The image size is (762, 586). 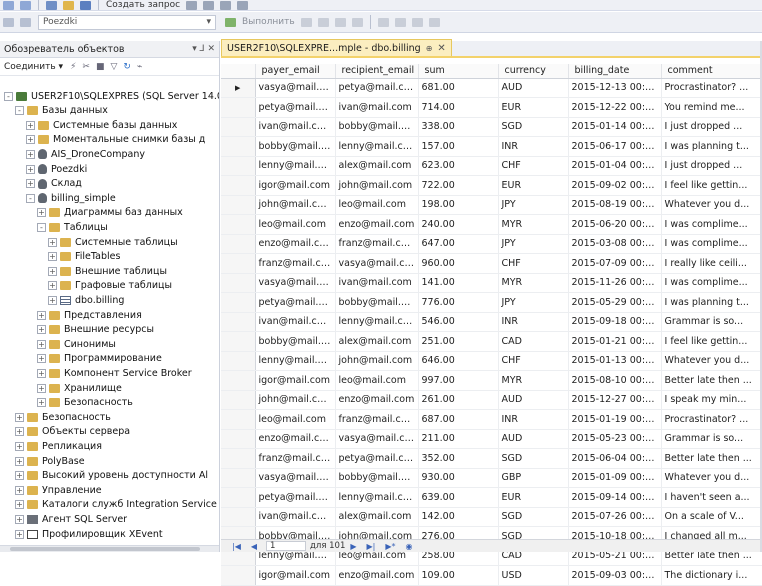 I want to click on grid-cell-recipient-email: lenny@mail.com, so click(x=377, y=497).